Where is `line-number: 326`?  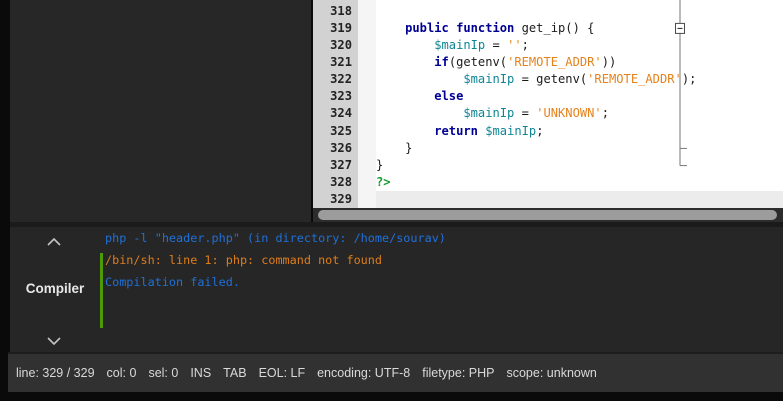 line-number: 326 is located at coordinates (335, 148).